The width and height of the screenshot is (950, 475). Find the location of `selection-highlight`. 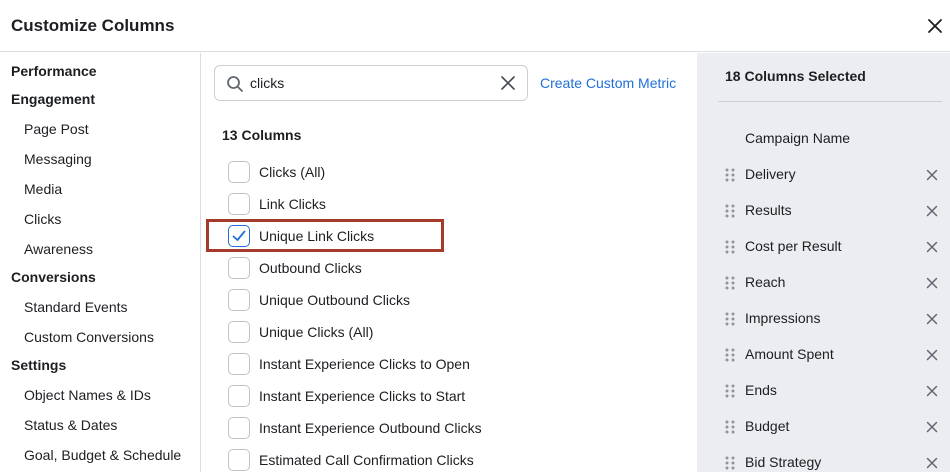

selection-highlight is located at coordinates (325, 235).